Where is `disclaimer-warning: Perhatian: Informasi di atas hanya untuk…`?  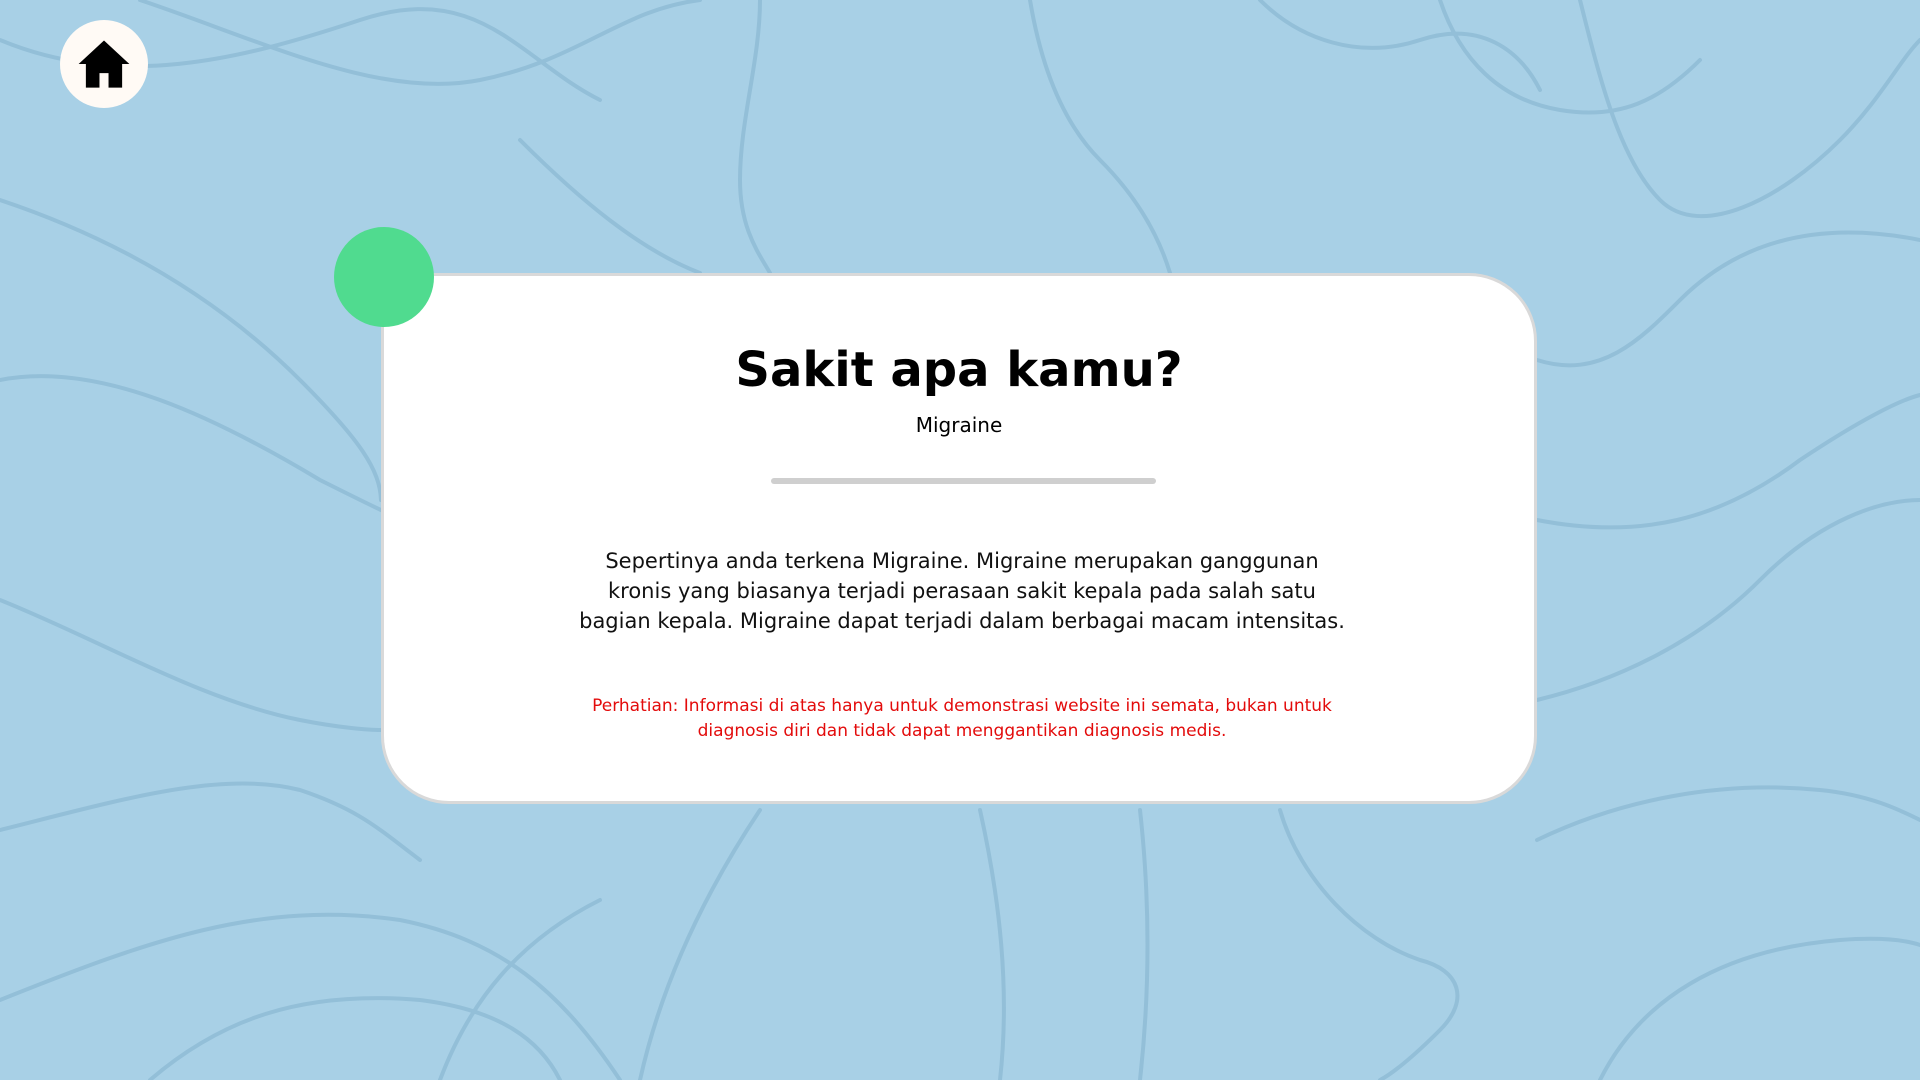 disclaimer-warning: Perhatian: Informasi di atas hanya untuk… is located at coordinates (962, 718).